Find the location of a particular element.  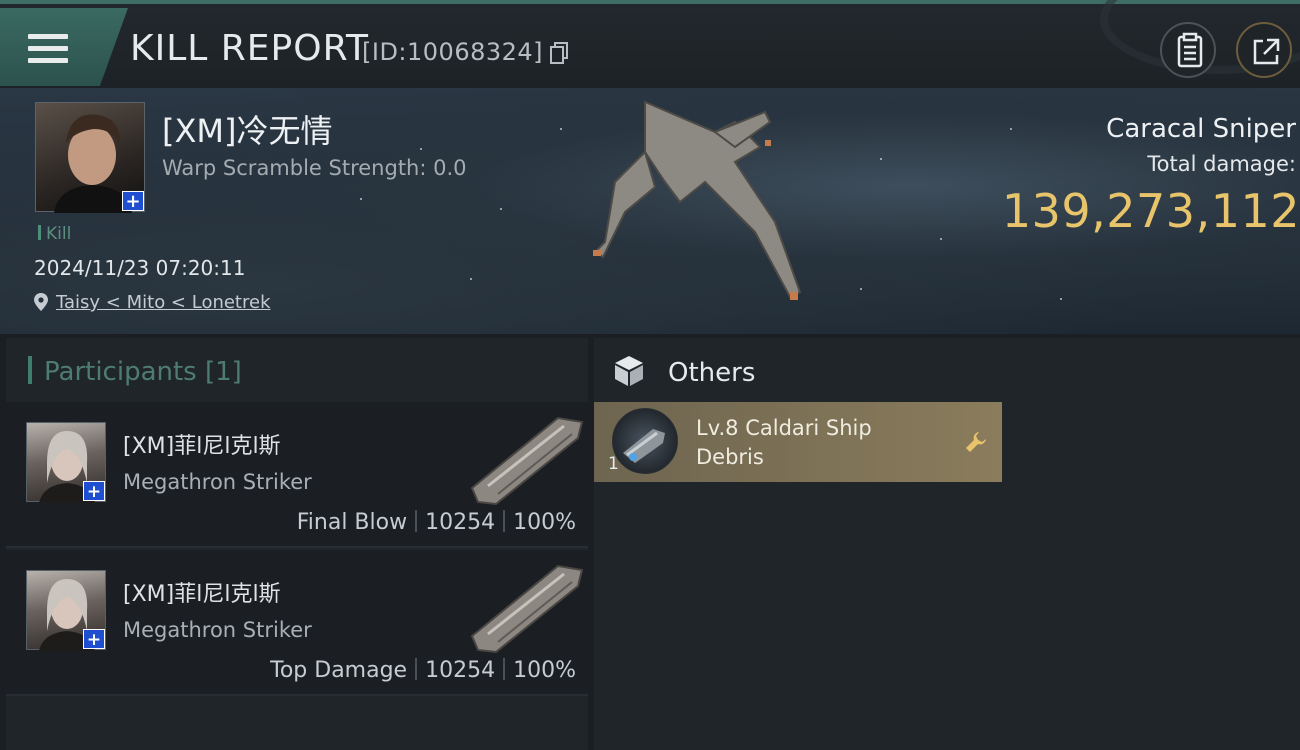

copy-icon is located at coordinates (559, 53).